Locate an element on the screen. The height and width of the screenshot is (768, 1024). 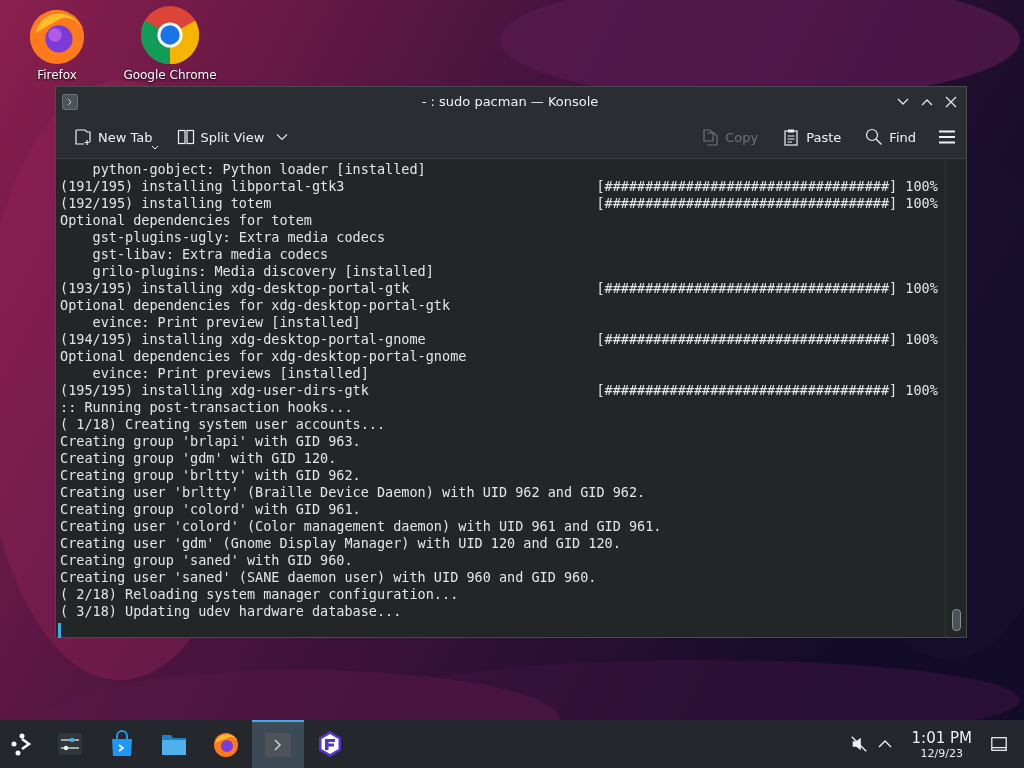
terminal-line: Creating group 'colord' with GID 961. is located at coordinates (210, 509).